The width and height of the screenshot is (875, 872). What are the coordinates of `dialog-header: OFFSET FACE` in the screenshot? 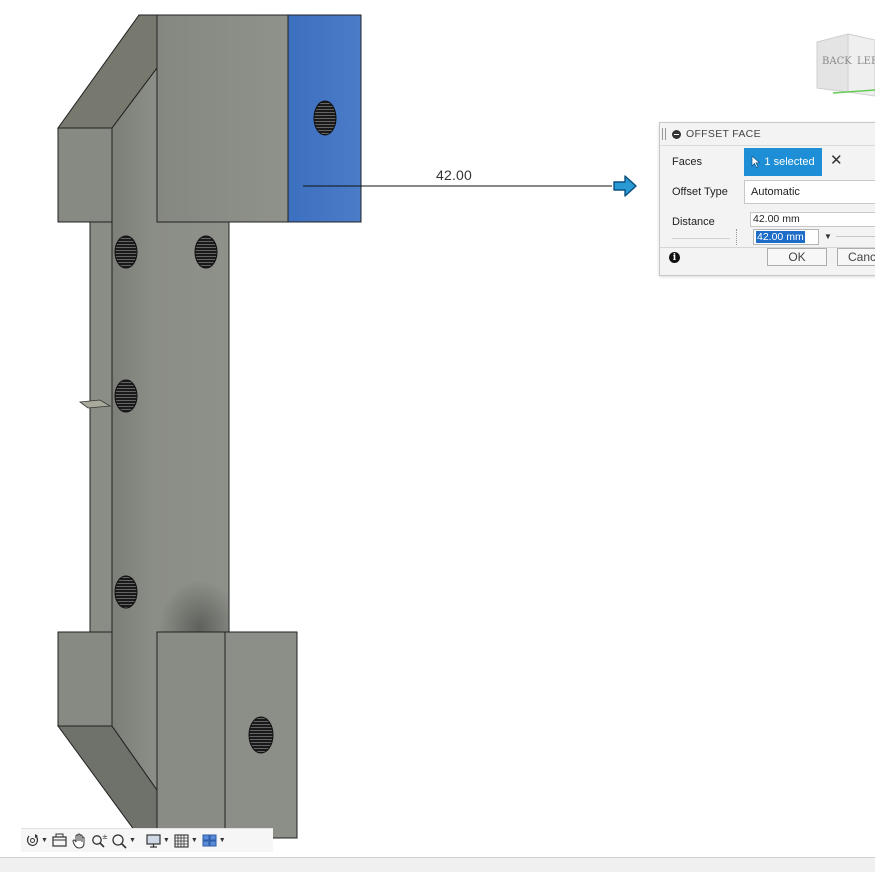 It's located at (767, 134).